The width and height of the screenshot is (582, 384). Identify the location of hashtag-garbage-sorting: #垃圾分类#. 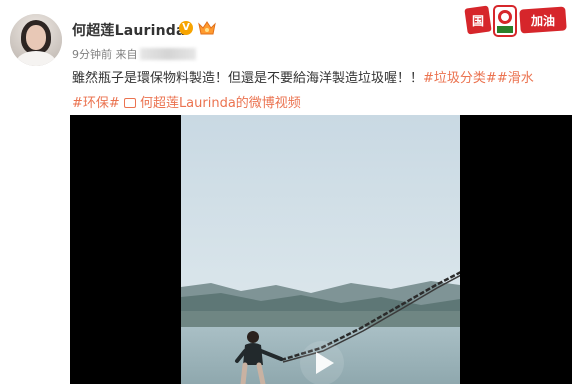
(460, 78).